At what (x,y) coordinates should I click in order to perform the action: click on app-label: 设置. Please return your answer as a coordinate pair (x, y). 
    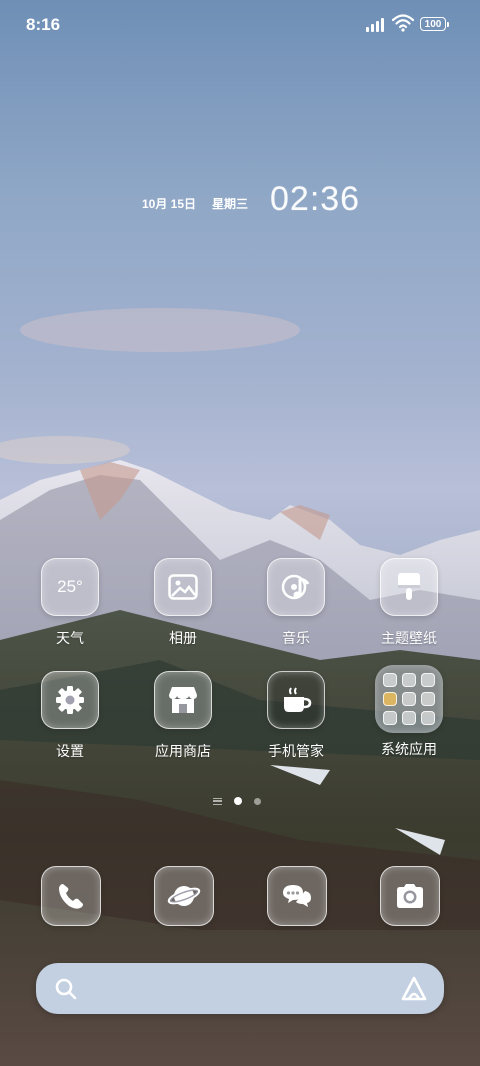
    Looking at the image, I should click on (70, 751).